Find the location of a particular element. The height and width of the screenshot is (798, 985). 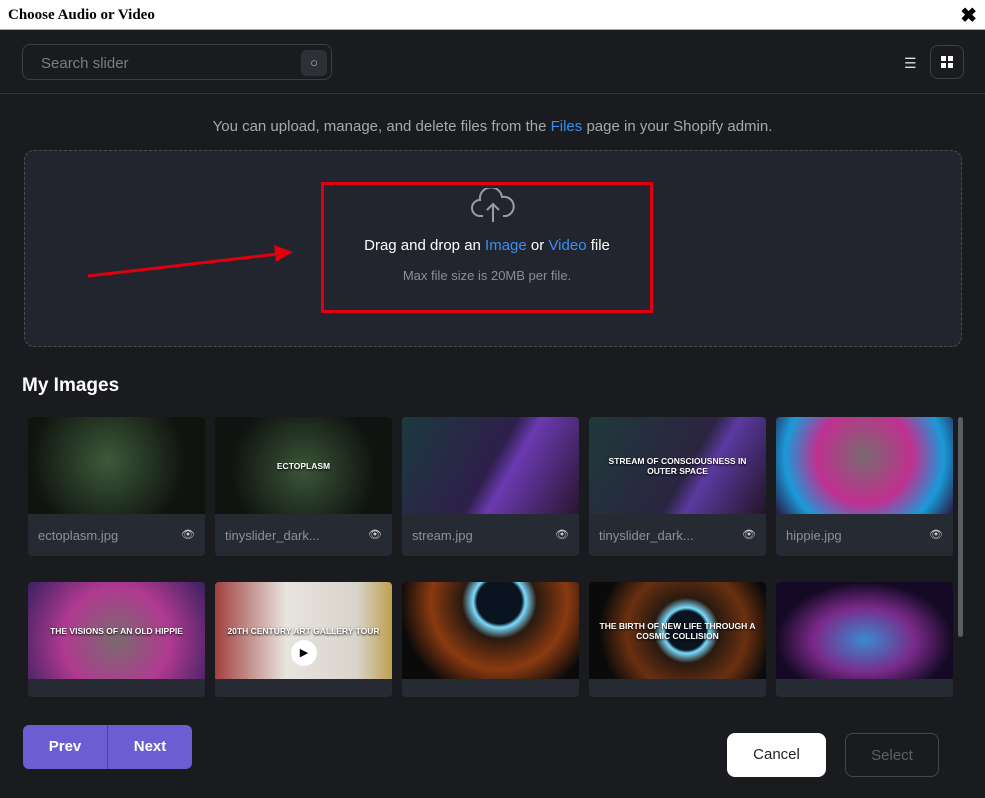

image-card: 20TH CENTURY ART GALLERY TOUR ▶ is located at coordinates (303, 639).